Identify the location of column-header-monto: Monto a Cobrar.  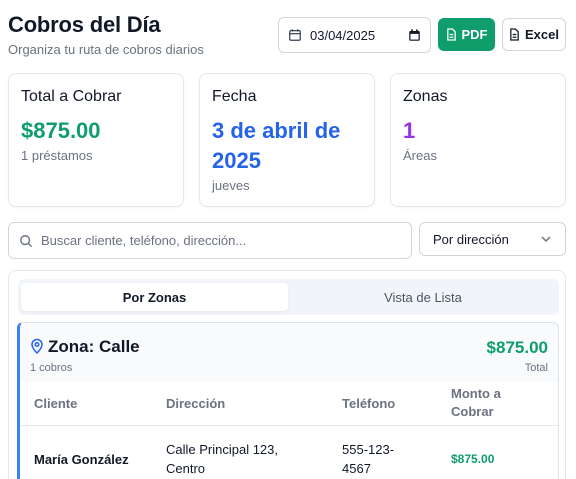
(476, 402).